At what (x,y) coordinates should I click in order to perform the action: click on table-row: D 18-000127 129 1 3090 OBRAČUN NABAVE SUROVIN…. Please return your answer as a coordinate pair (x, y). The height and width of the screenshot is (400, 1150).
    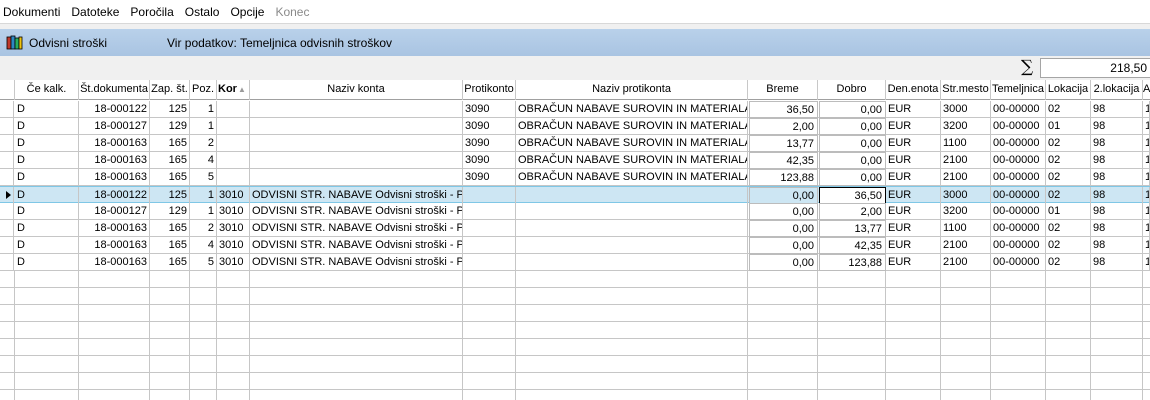
    Looking at the image, I should click on (575, 126).